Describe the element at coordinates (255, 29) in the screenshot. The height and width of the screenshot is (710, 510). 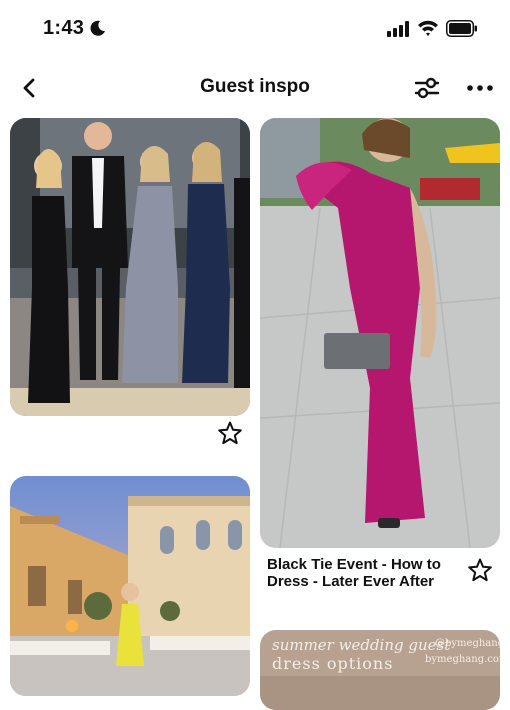
I see `status-bar: 1:43` at that location.